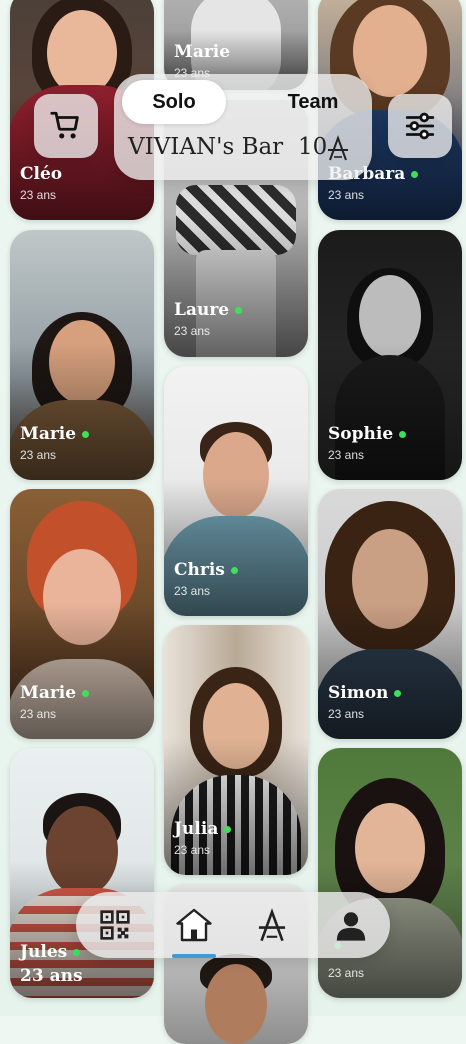 This screenshot has width=466, height=1044. I want to click on filter-button, so click(420, 126).